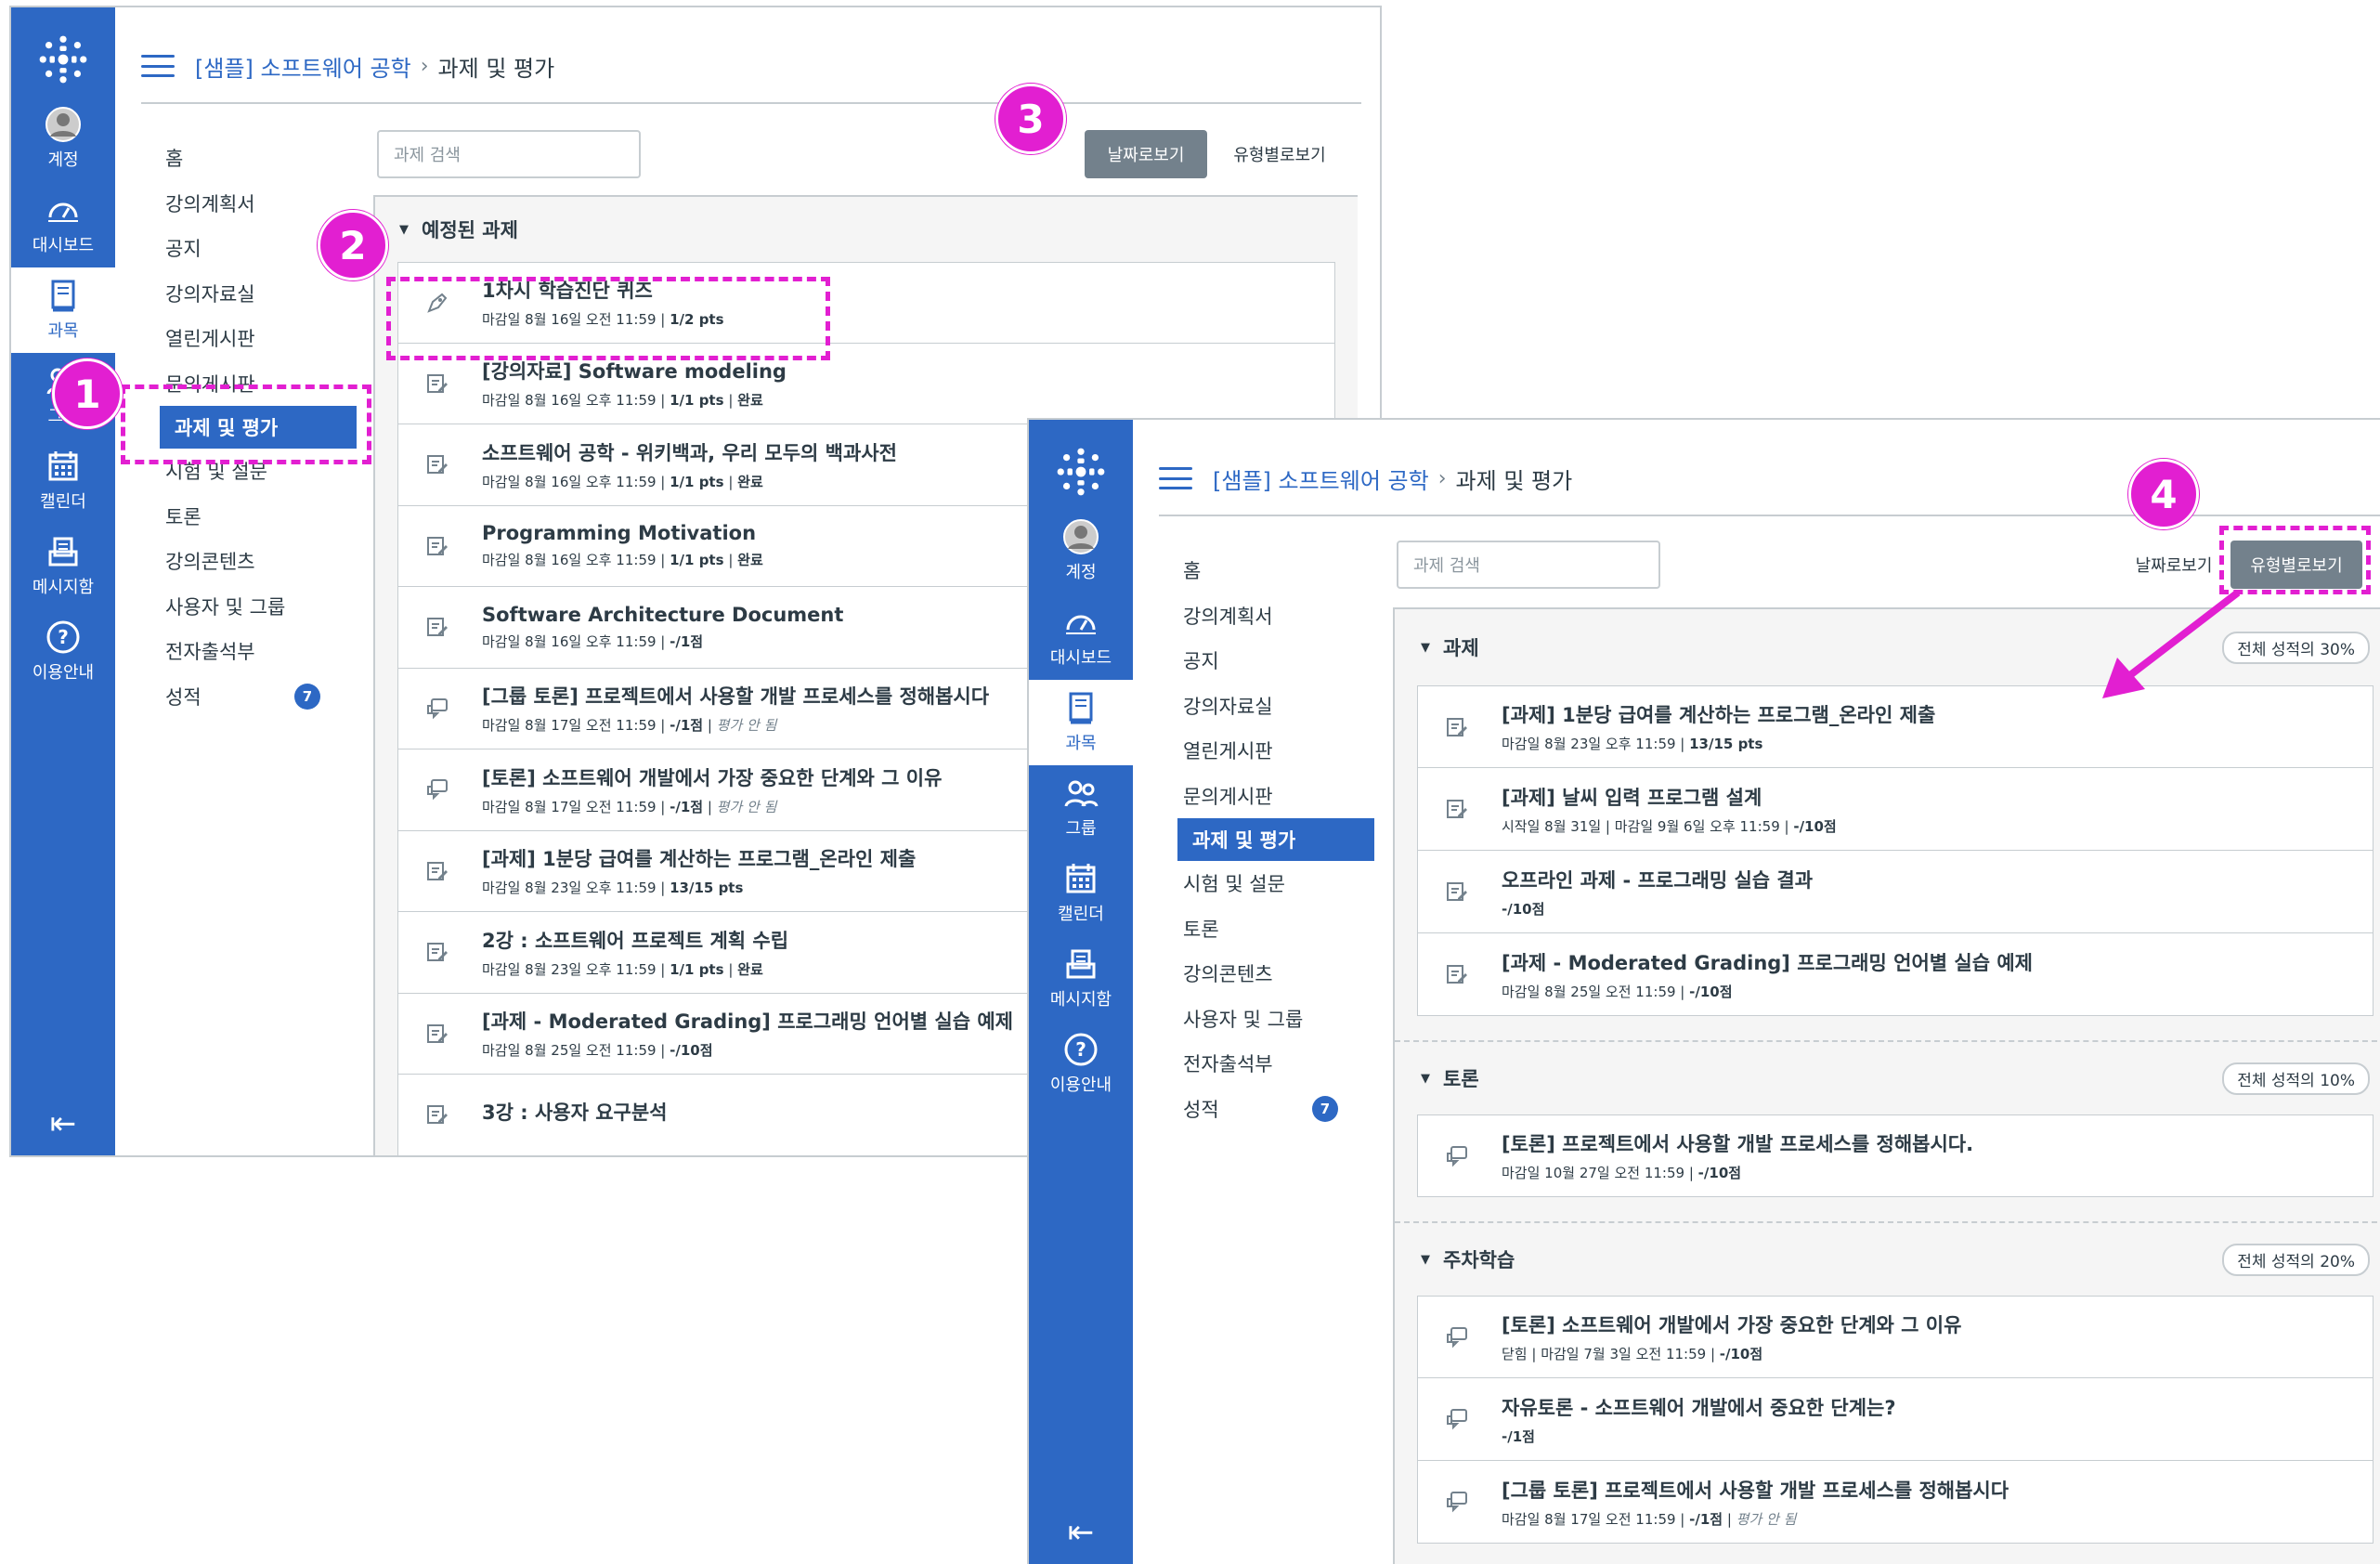  I want to click on assignment-title: 2강 : 소프트웨어 프로젝트 계획 수립, so click(635, 940).